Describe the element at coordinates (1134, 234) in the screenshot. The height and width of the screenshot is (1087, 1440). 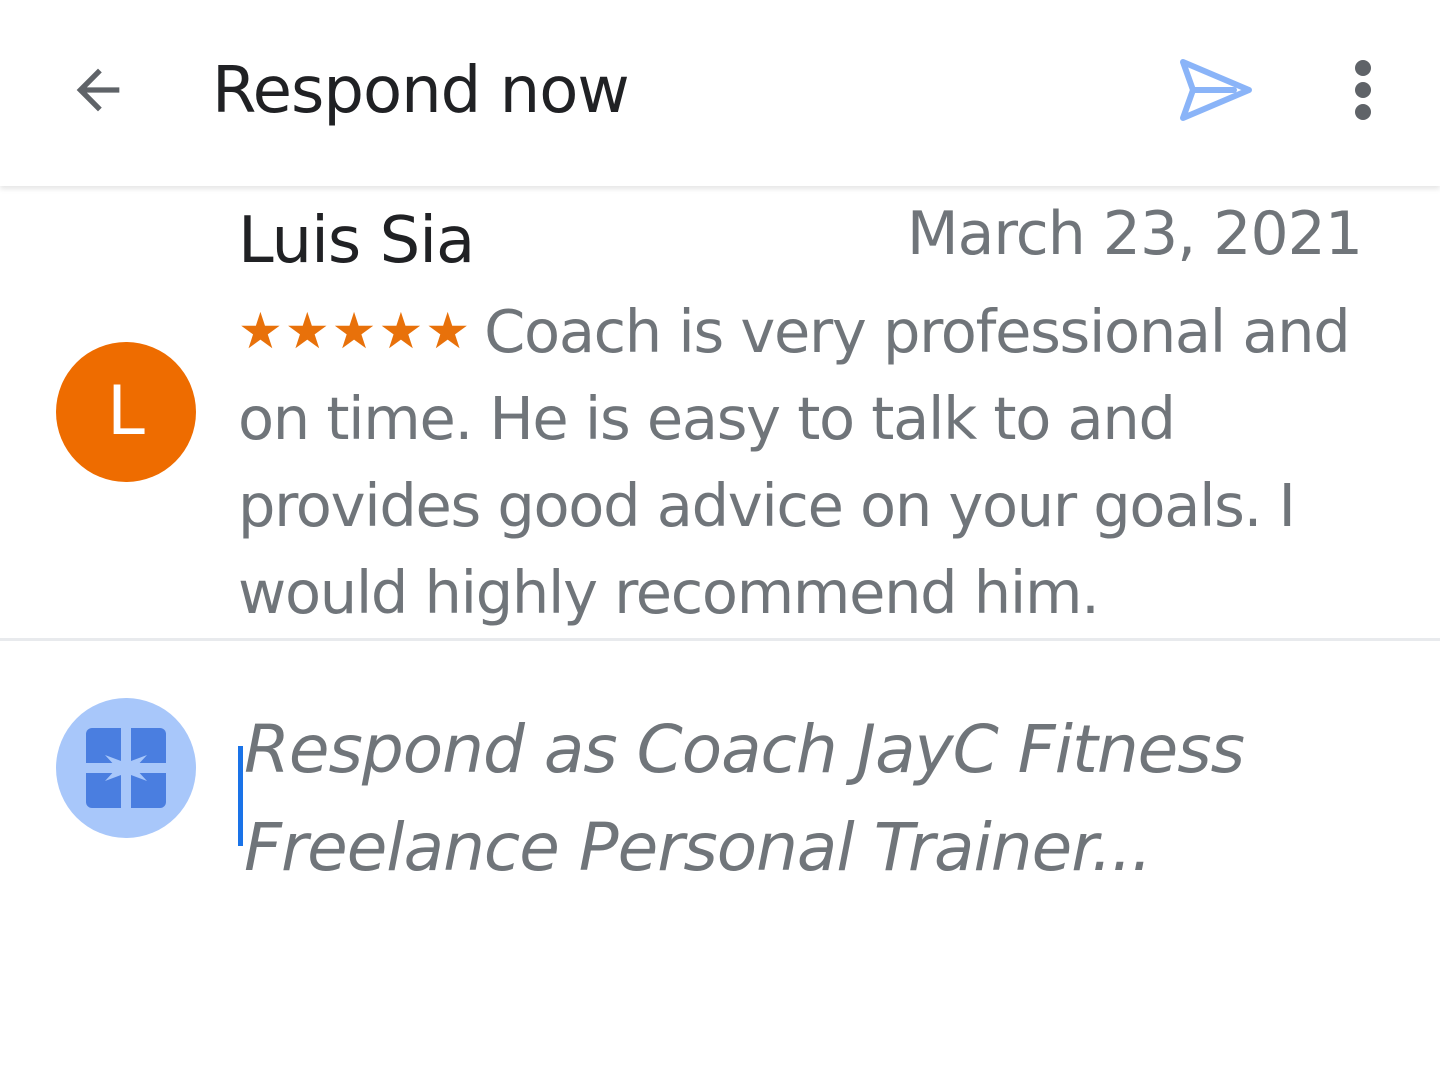
I see `review-date: March 23, 2021` at that location.